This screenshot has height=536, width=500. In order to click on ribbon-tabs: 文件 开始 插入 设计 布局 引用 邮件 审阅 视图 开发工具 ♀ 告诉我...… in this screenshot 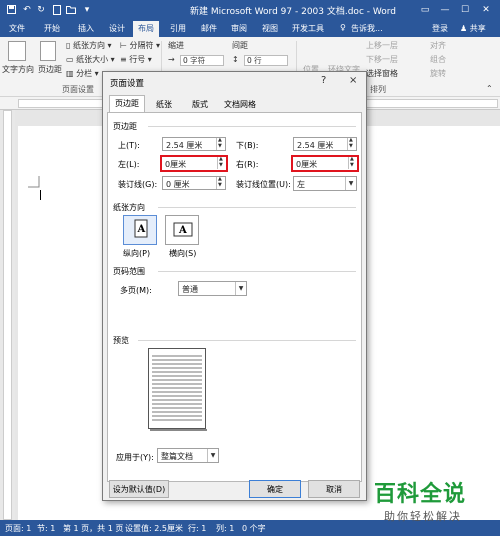, I will do `click(250, 28)`.